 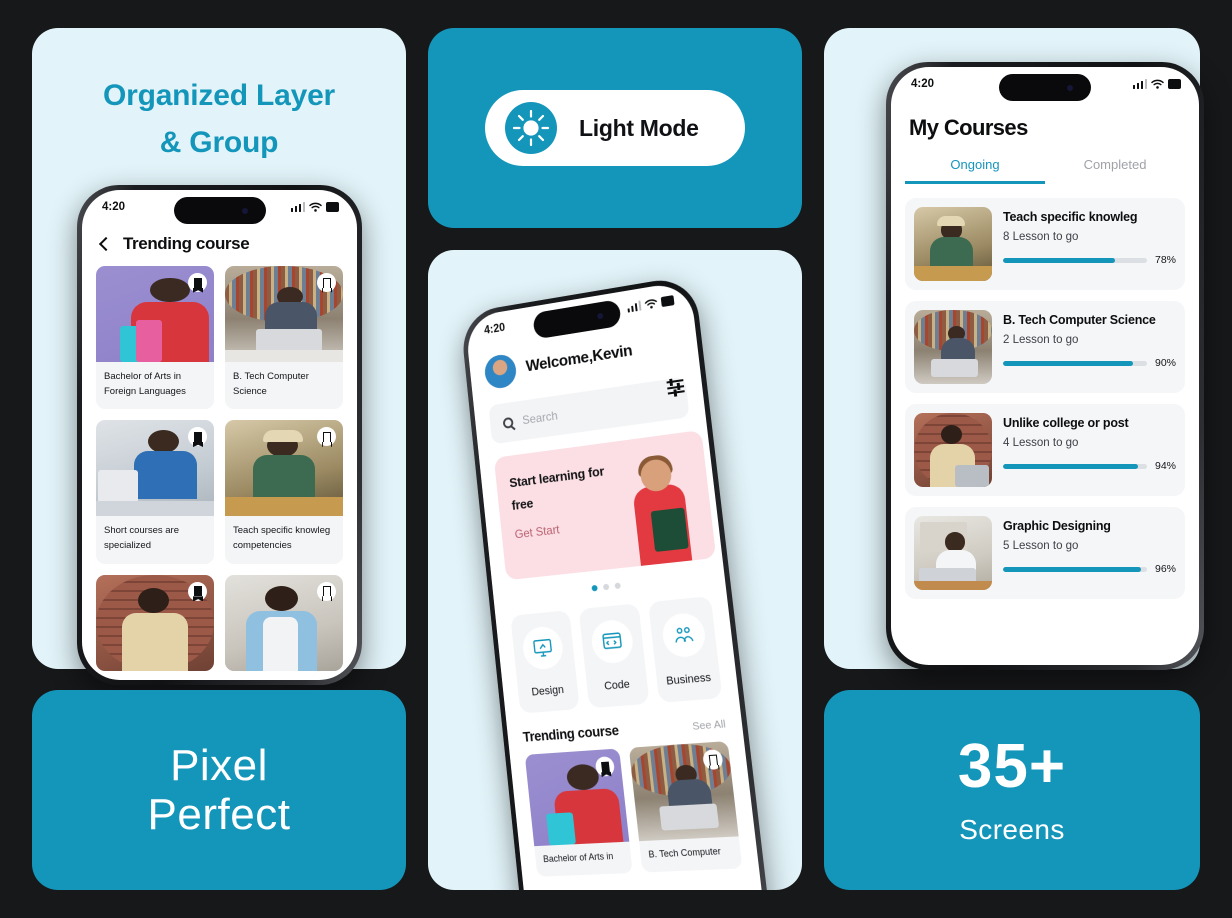 What do you see at coordinates (675, 387) in the screenshot?
I see `filter-sliders-icon` at bounding box center [675, 387].